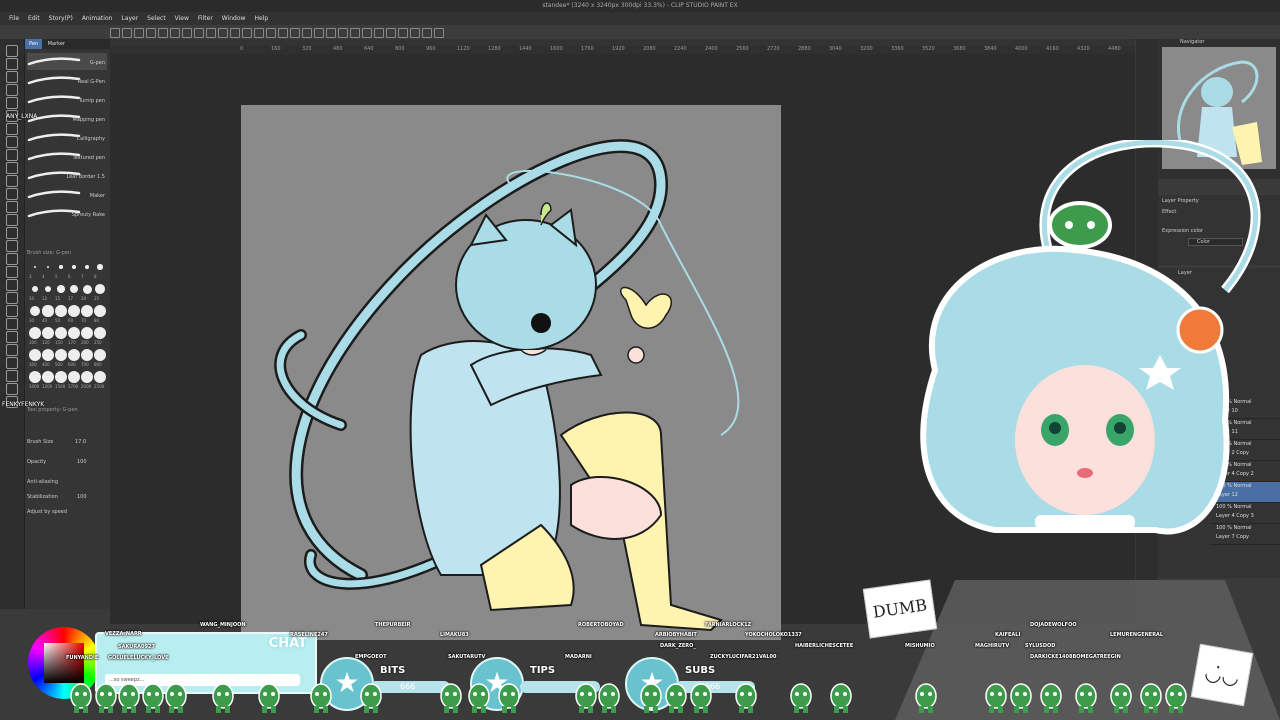 Image resolution: width=1280 pixels, height=720 pixels. Describe the element at coordinates (622, 42) in the screenshot. I see `document-tabs` at that location.